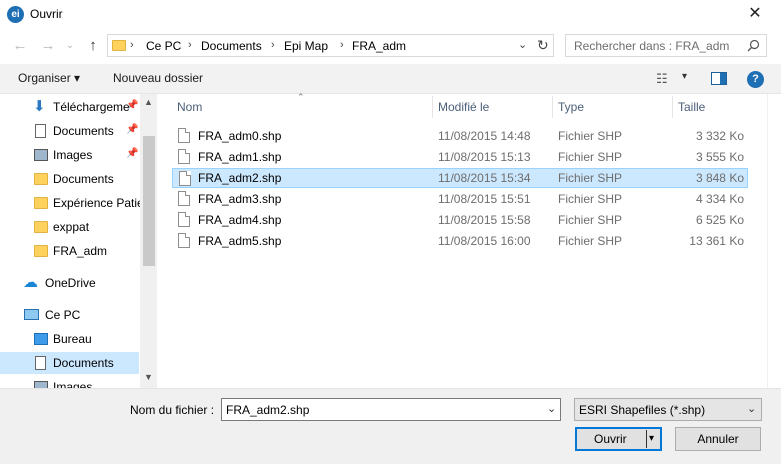 This screenshot has height=464, width=781. What do you see at coordinates (590, 220) in the screenshot?
I see `file-type: Fichier SHP` at bounding box center [590, 220].